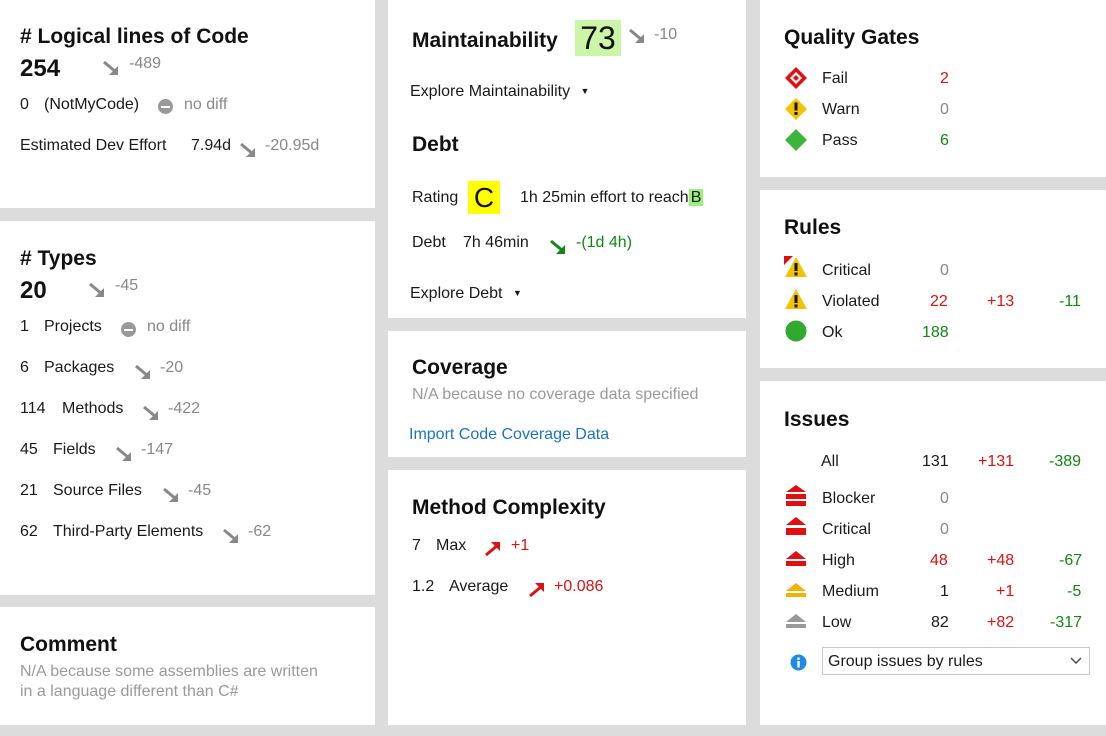  Describe the element at coordinates (933, 88) in the screenshot. I see `quality-gates-card: Quality Gates Fail 2 Warn 0 Pass 6` at that location.